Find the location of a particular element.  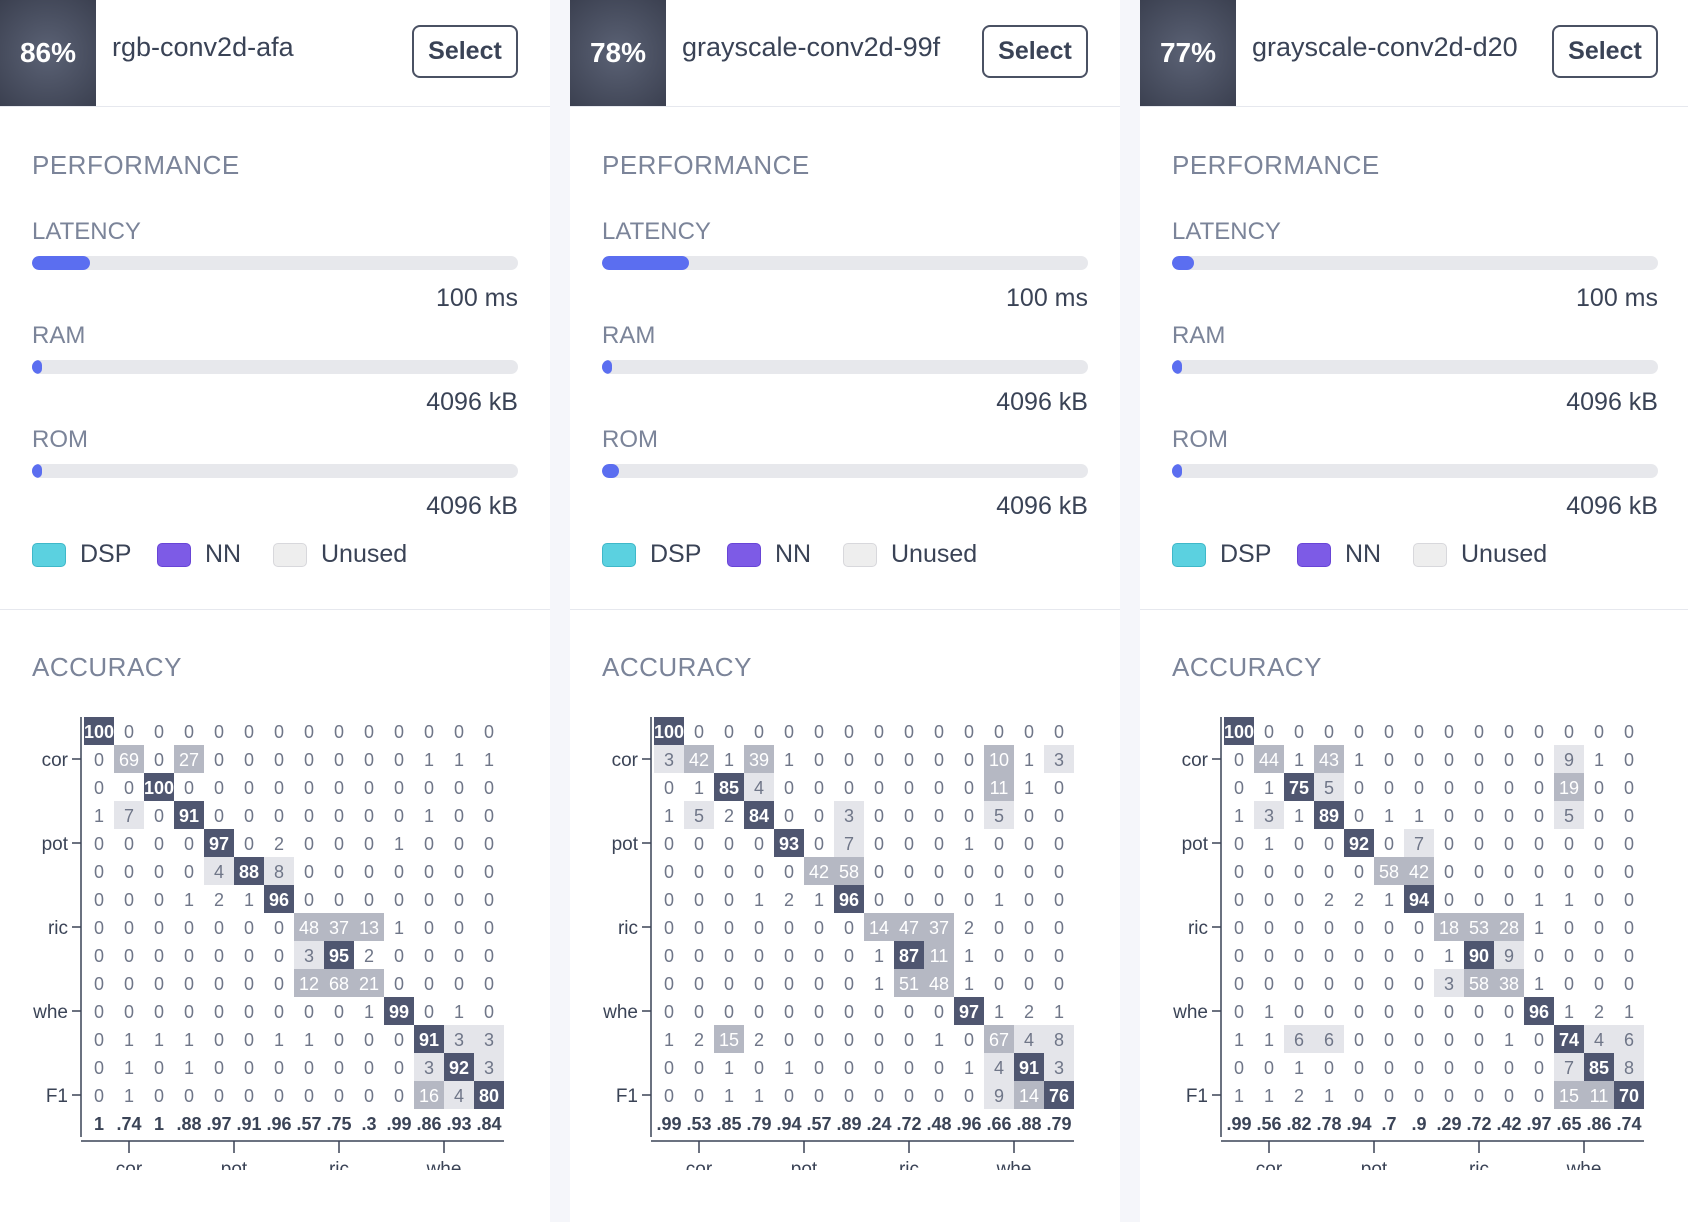

f1-score: .57 is located at coordinates (308, 1124).